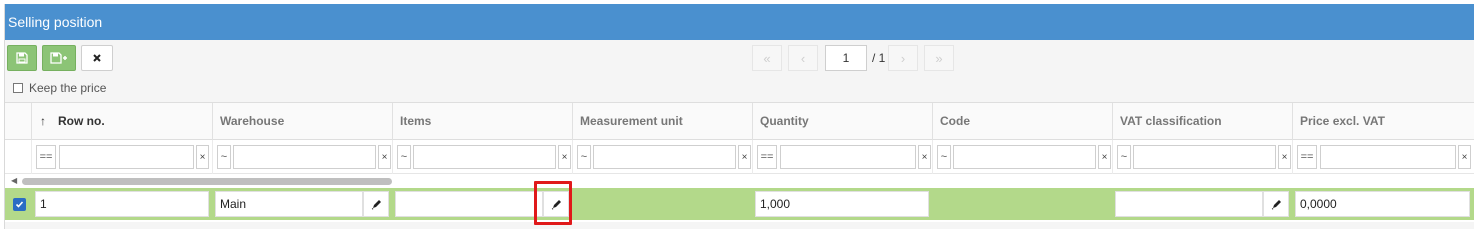 The height and width of the screenshot is (240, 1474). I want to click on filter-row-no: == ×, so click(121, 157).